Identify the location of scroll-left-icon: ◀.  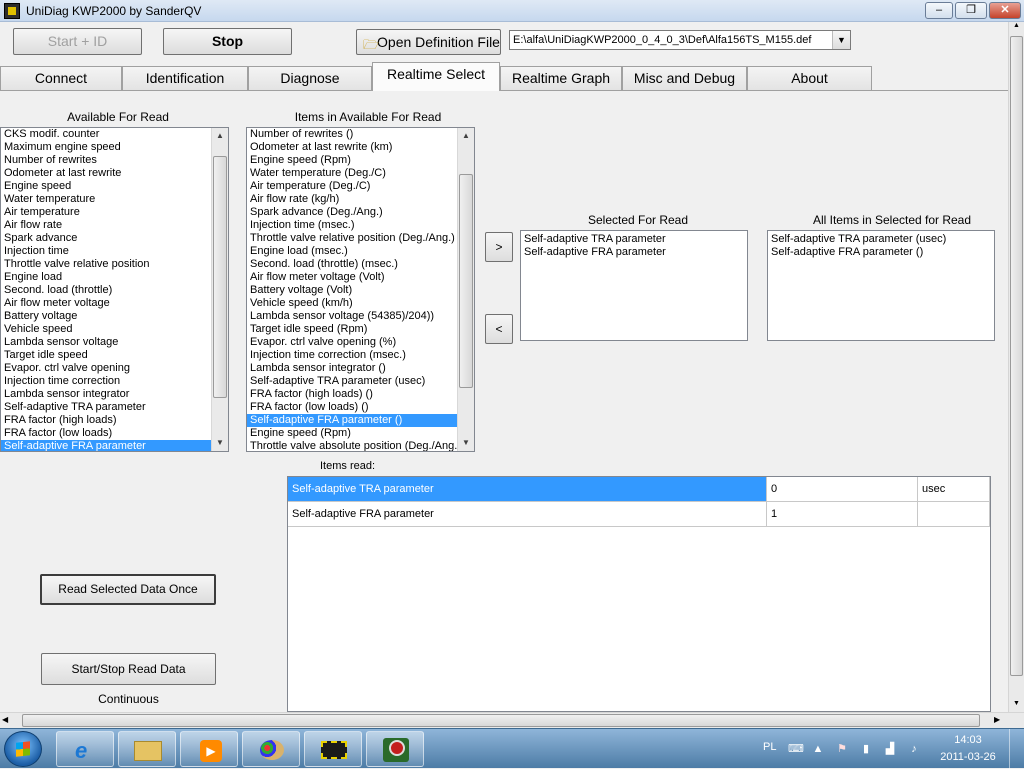
(8, 719).